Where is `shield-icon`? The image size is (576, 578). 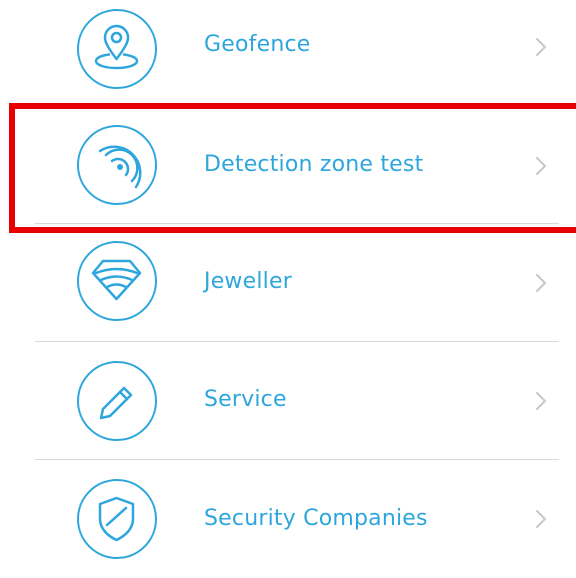
shield-icon is located at coordinates (117, 519).